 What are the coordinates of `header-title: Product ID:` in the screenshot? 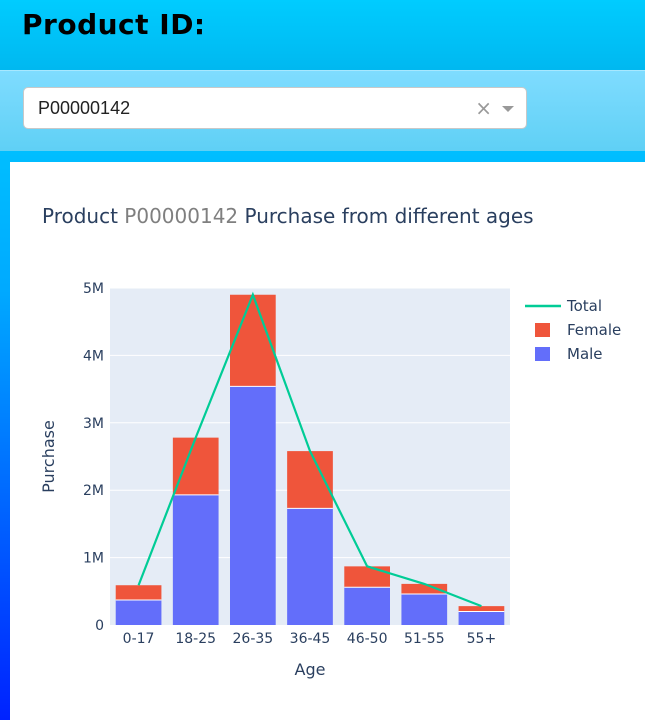 It's located at (114, 24).